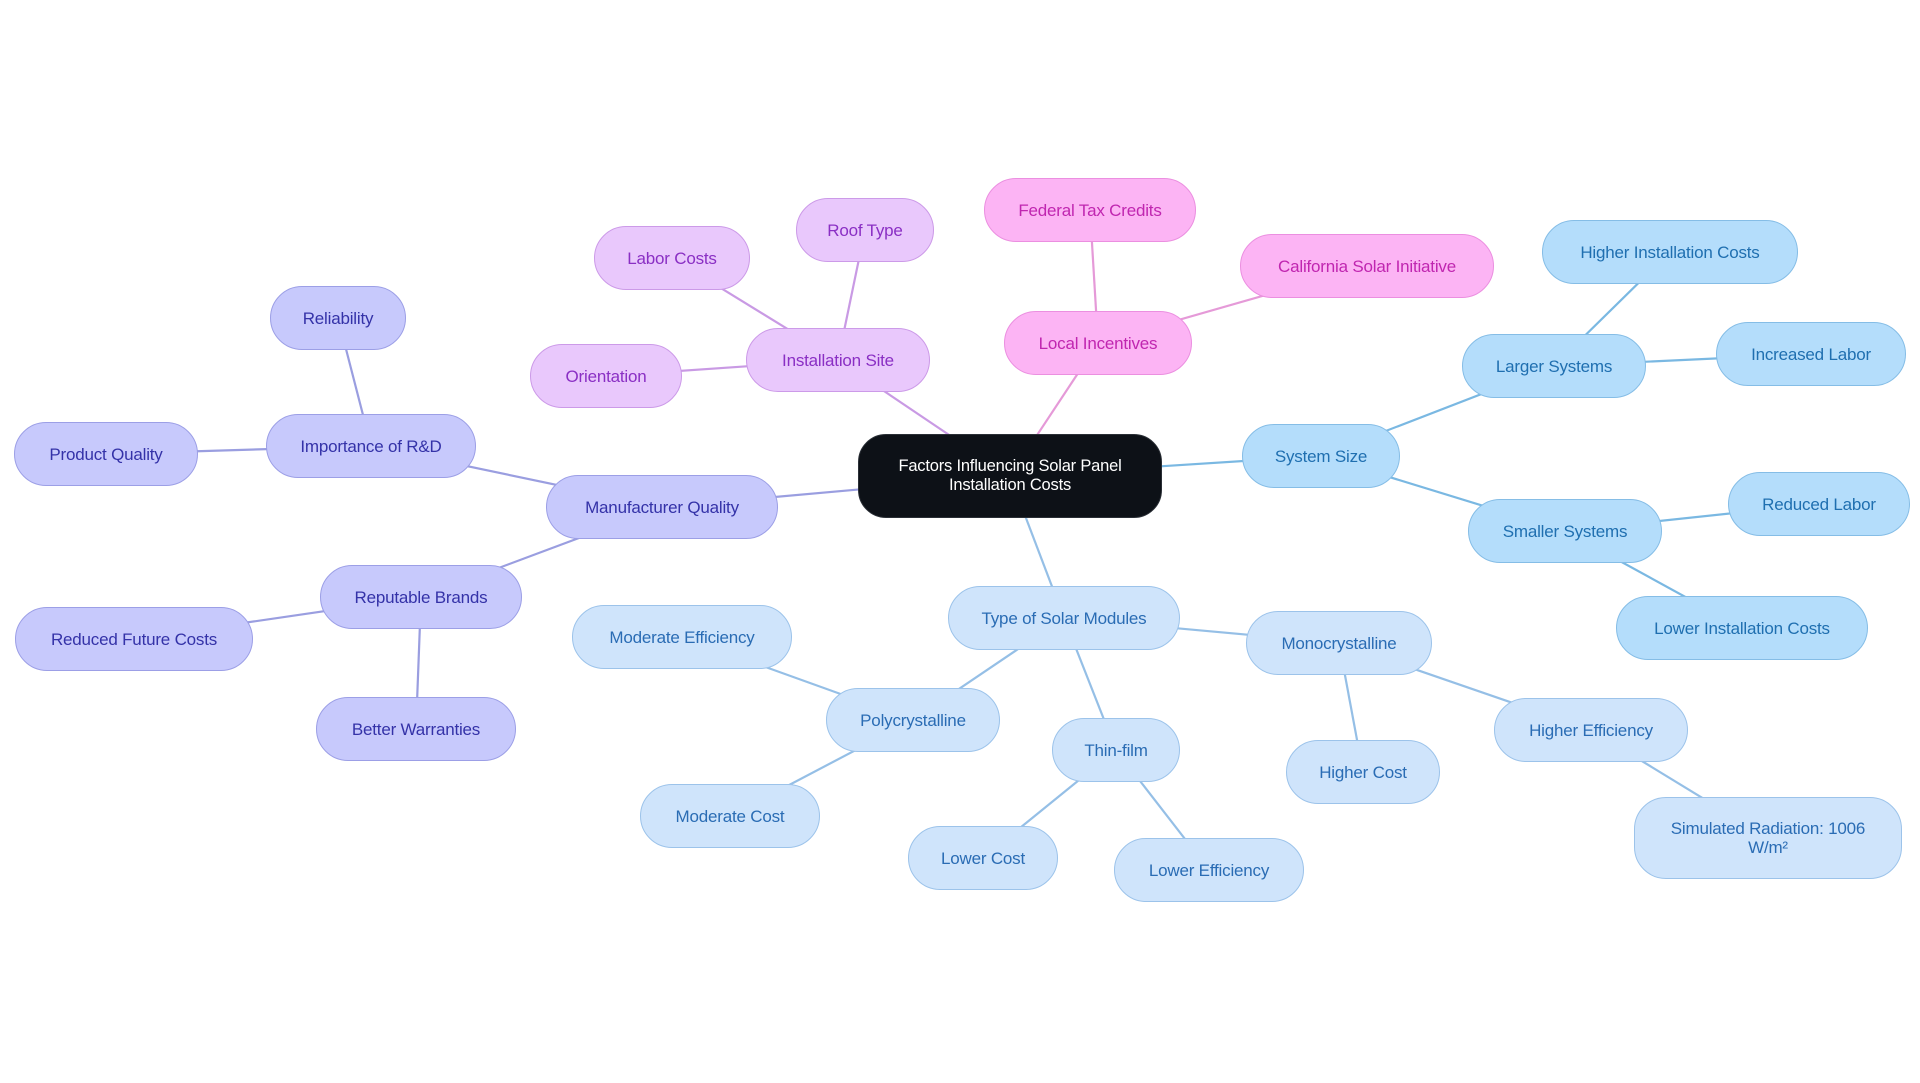  What do you see at coordinates (865, 230) in the screenshot?
I see `node-roof-type: Roof Type` at bounding box center [865, 230].